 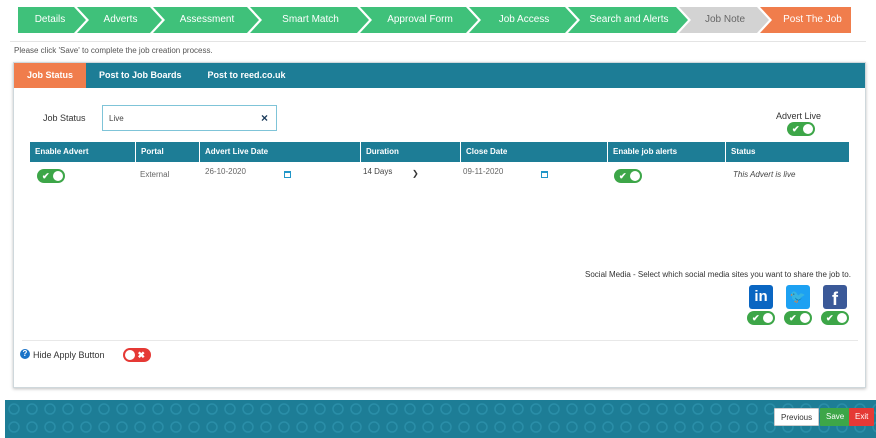 I want to click on column-header: Enable Advert, so click(x=83, y=152).